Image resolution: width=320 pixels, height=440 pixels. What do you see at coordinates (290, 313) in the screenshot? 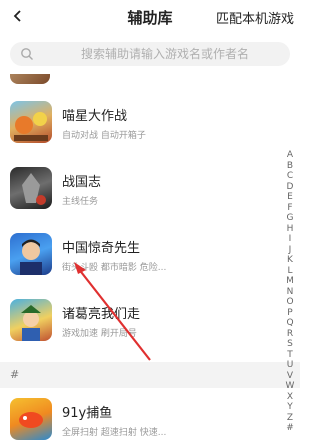
I see `index-letter: P` at bounding box center [290, 313].